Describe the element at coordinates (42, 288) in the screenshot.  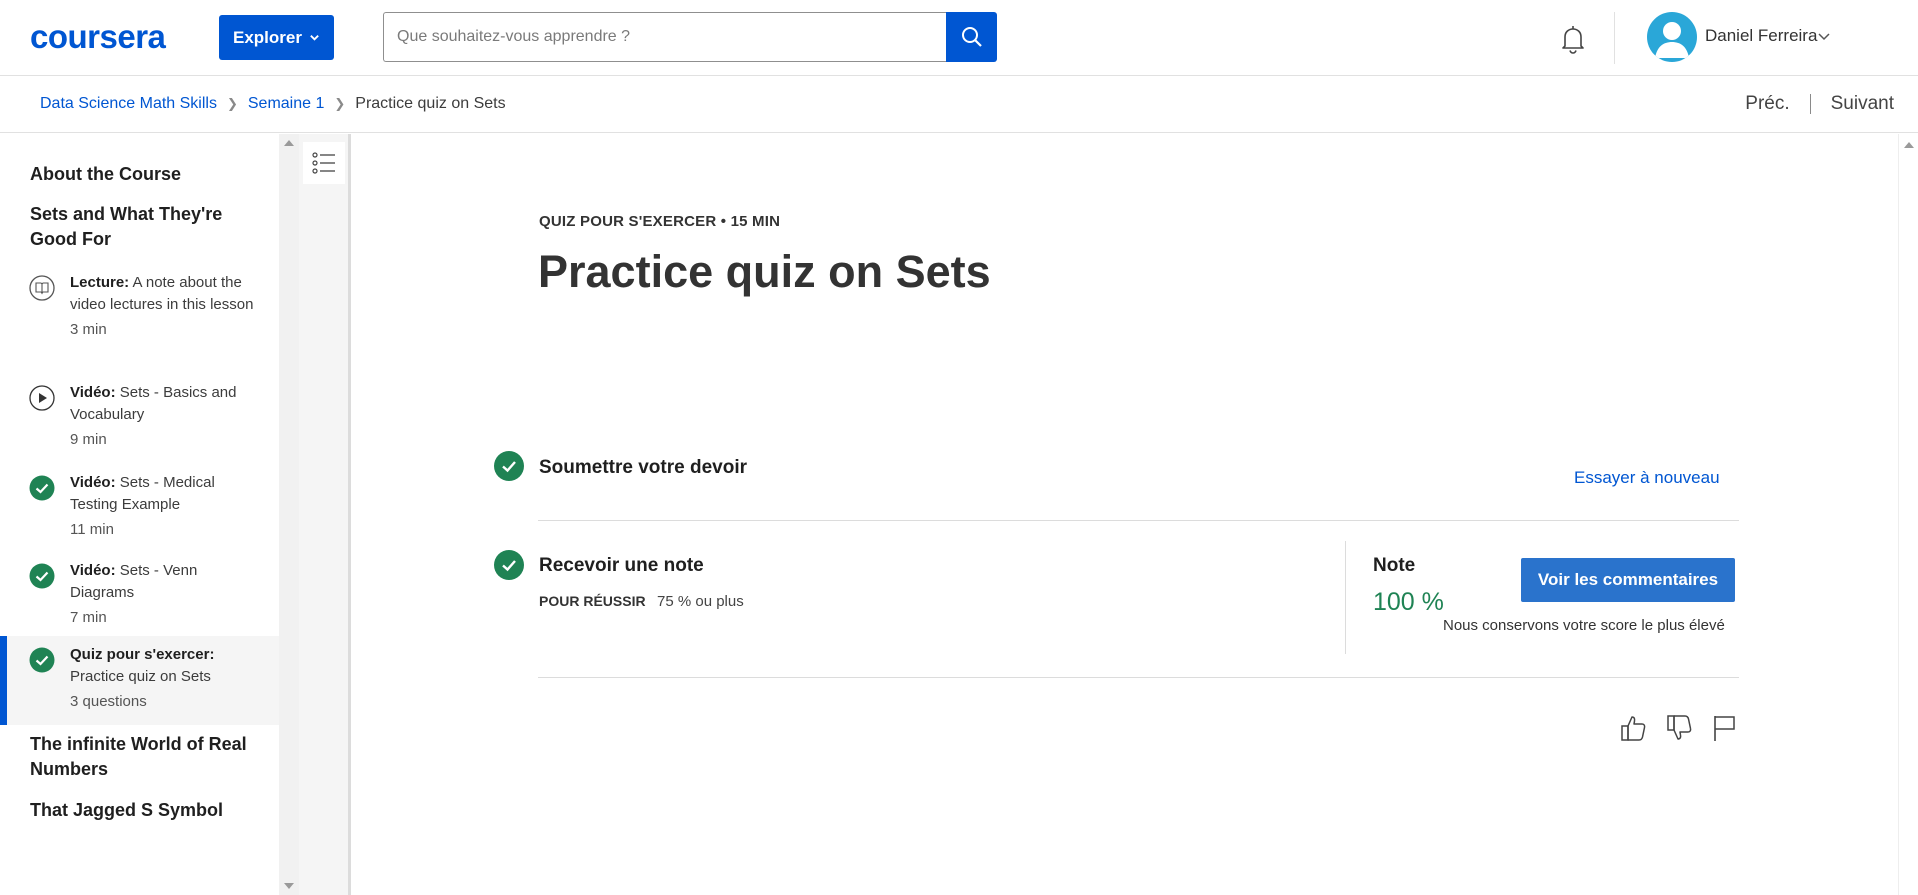
I see `reading-icon` at that location.